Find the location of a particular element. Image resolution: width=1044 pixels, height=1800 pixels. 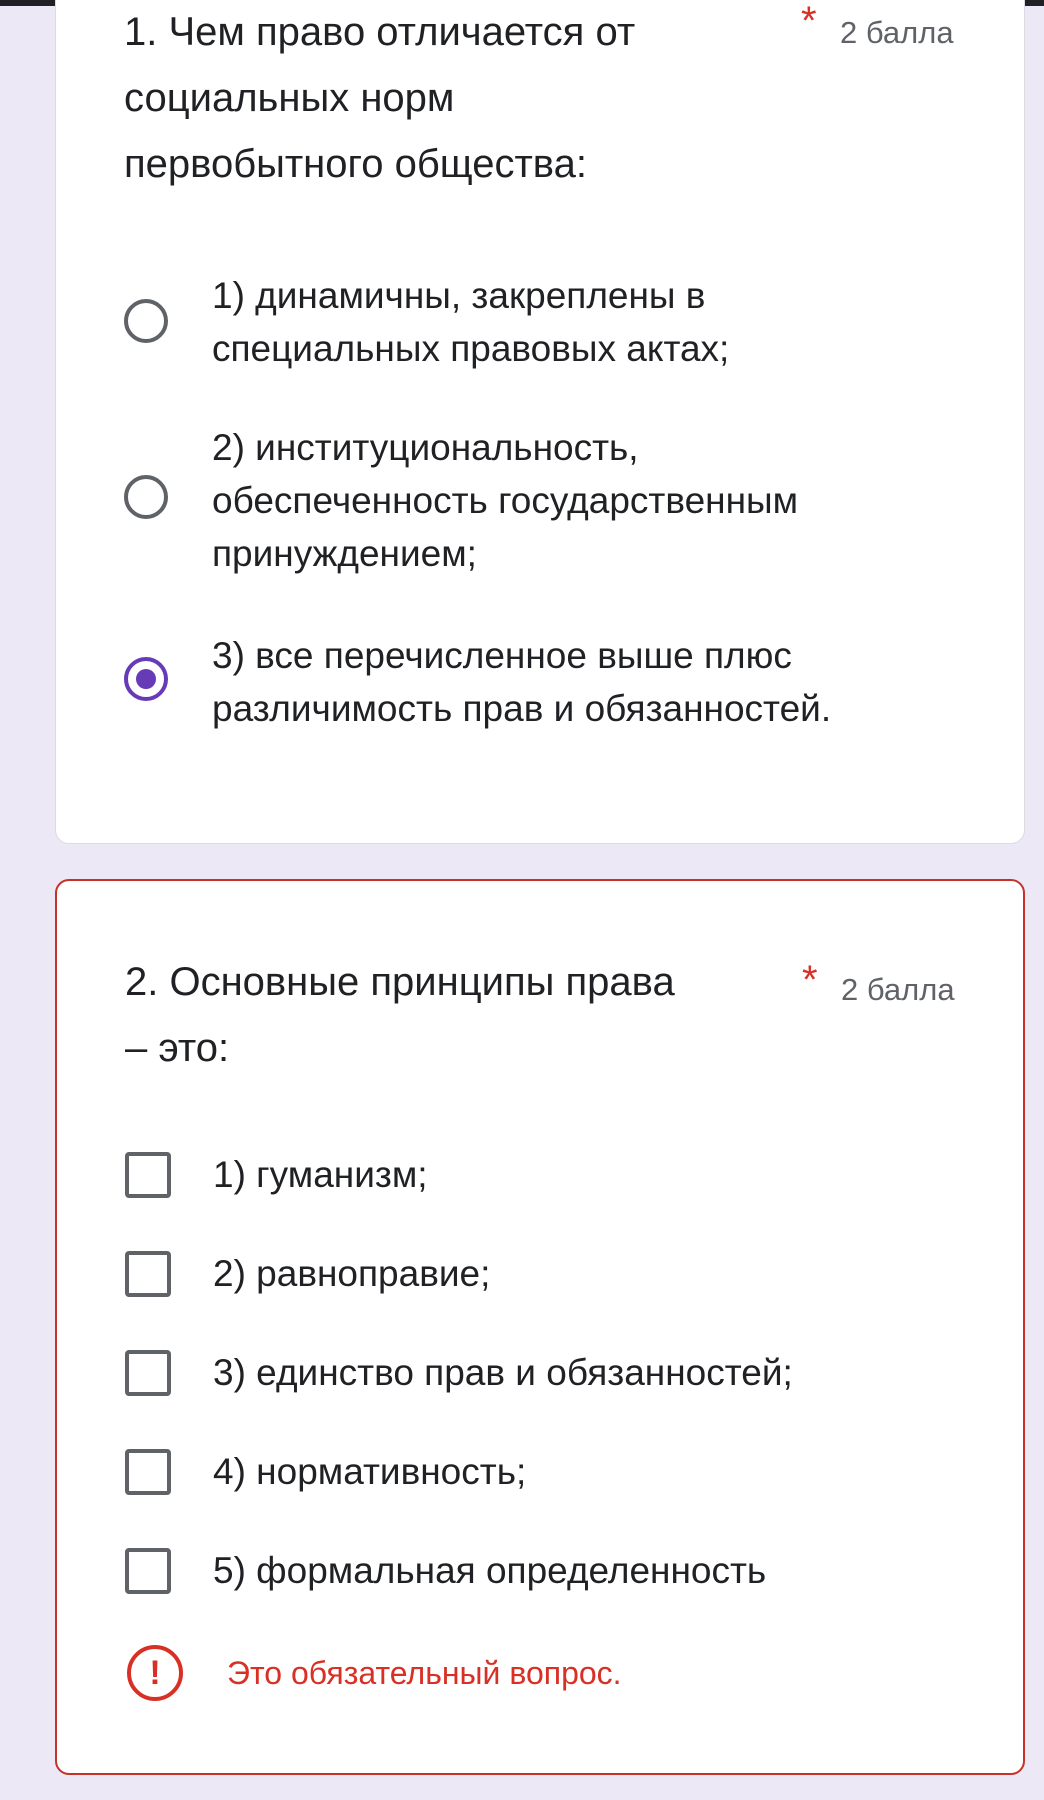

checkbox-option-2: 2) равноправие; is located at coordinates (555, 1274).